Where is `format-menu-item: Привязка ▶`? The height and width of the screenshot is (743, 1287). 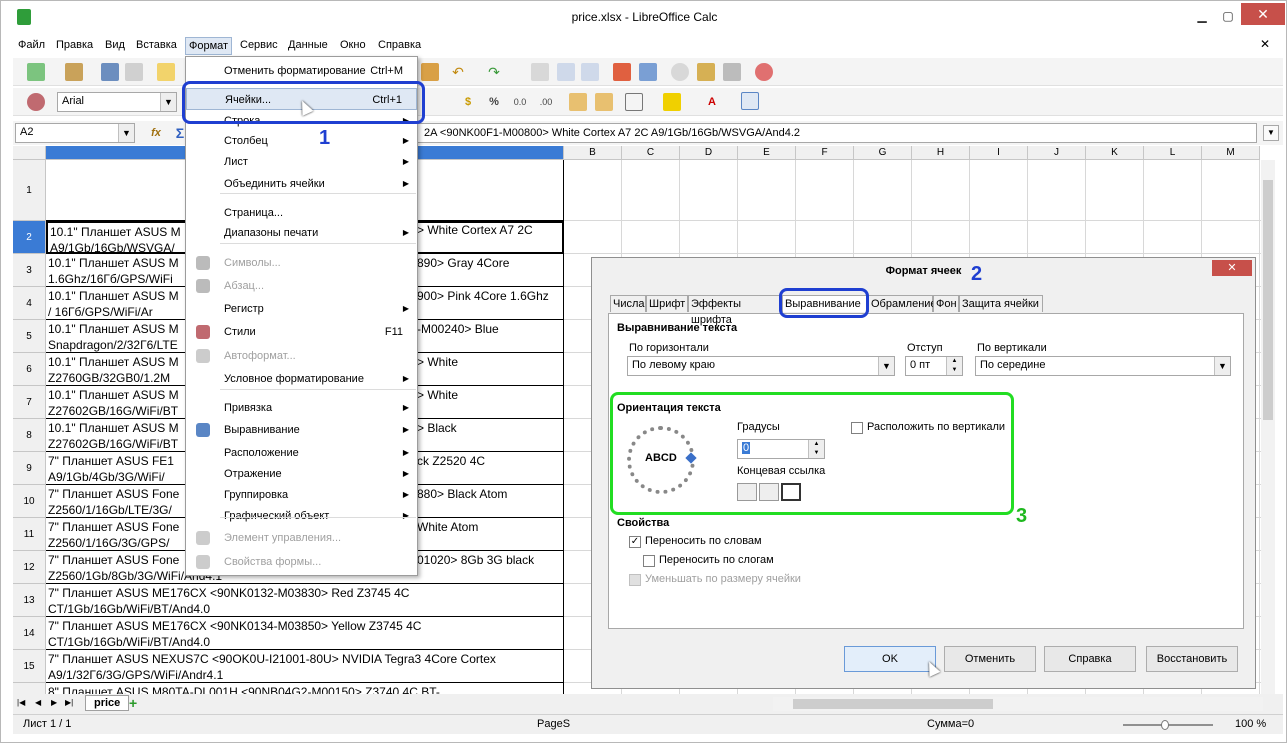
format-menu-item: Привязка ▶ is located at coordinates (301, 408).